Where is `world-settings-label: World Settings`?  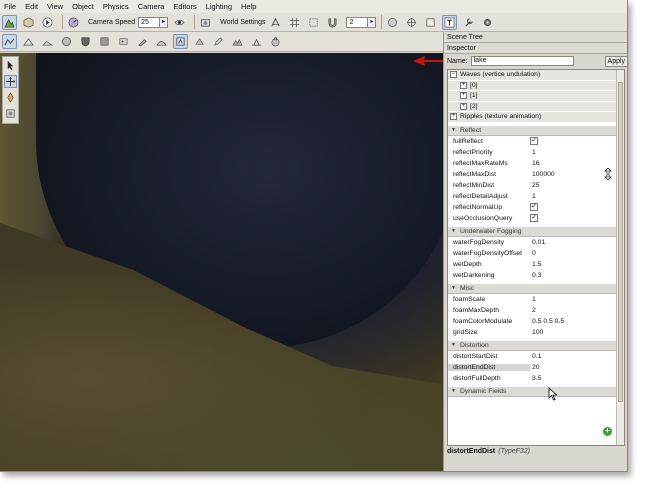 world-settings-label: World Settings is located at coordinates (242, 22).